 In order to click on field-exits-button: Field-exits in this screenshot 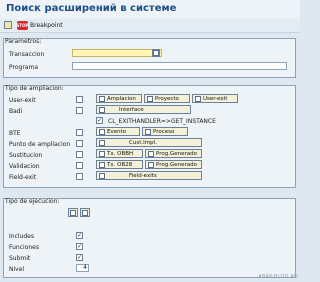, I will do `click(149, 175)`.